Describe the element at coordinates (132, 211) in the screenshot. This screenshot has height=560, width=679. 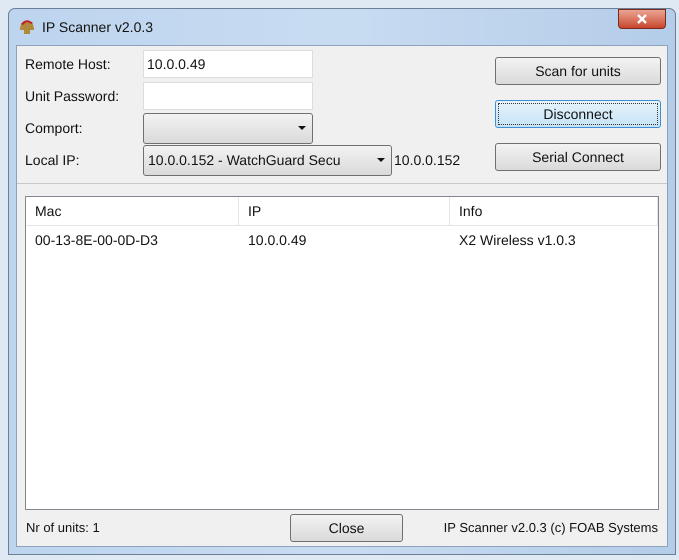
I see `column-header: Mac` at that location.